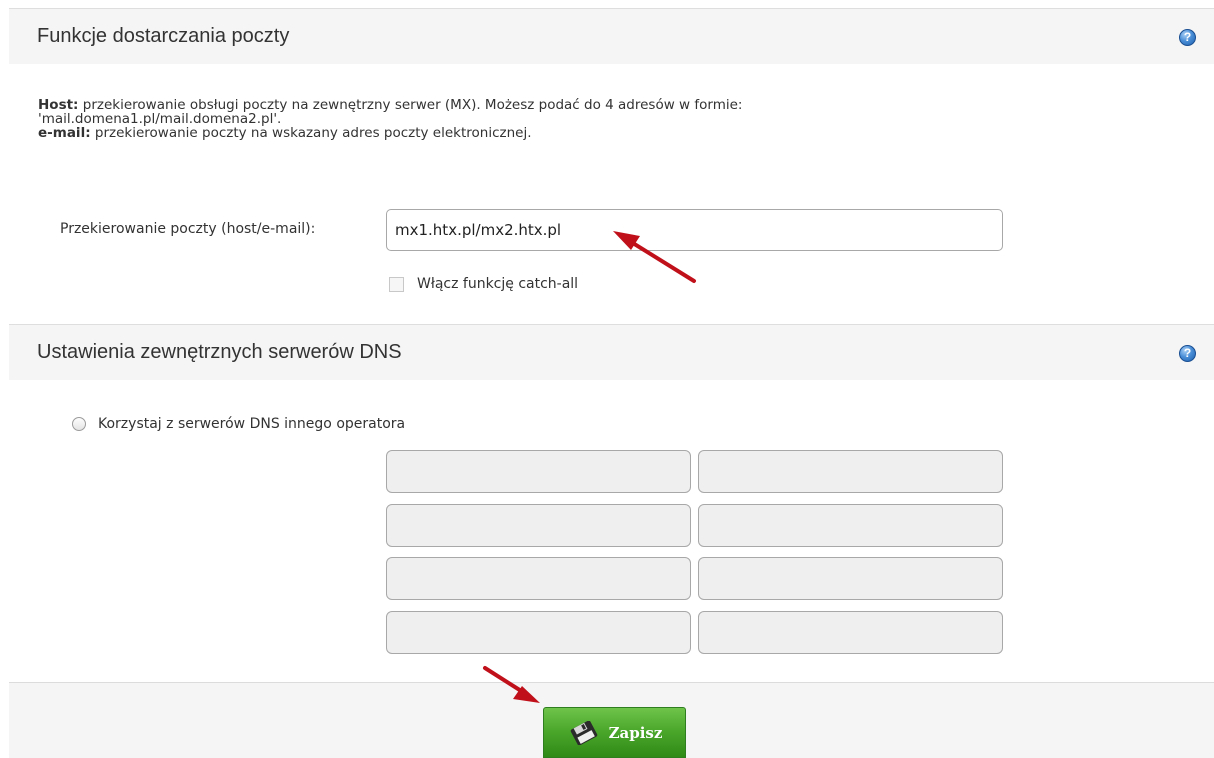 This screenshot has width=1214, height=758. Describe the element at coordinates (188, 229) in the screenshot. I see `redirect-field-label: Przekierowanie poczty (host/e-mail):` at that location.